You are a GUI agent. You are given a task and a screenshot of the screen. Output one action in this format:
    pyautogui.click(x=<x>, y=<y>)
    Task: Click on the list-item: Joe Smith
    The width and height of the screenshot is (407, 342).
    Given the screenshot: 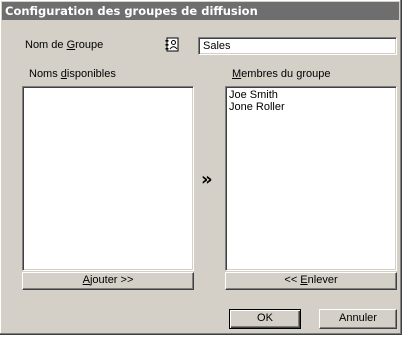 What is the action you would take?
    pyautogui.click(x=311, y=95)
    